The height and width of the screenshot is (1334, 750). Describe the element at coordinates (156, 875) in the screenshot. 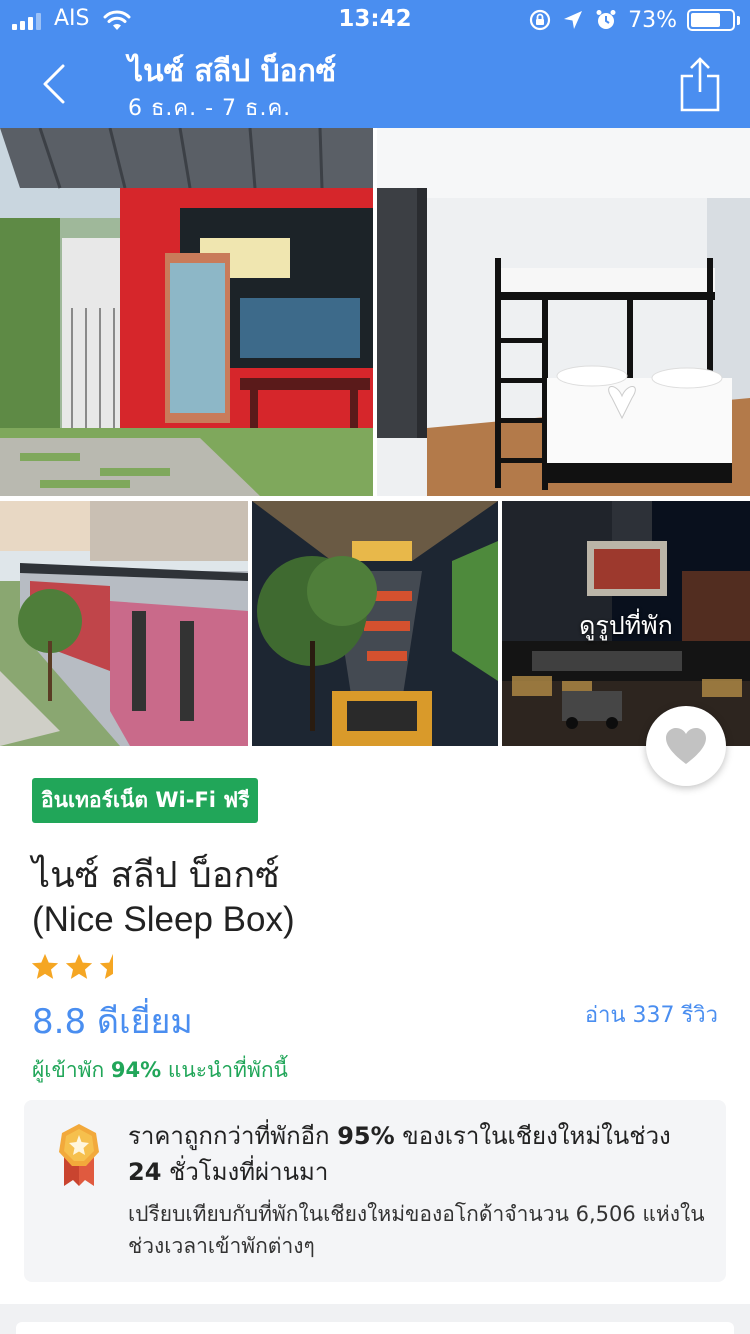

I see `hotel-name-th: ไนซ์ สลีป บ็อกซ์` at that location.